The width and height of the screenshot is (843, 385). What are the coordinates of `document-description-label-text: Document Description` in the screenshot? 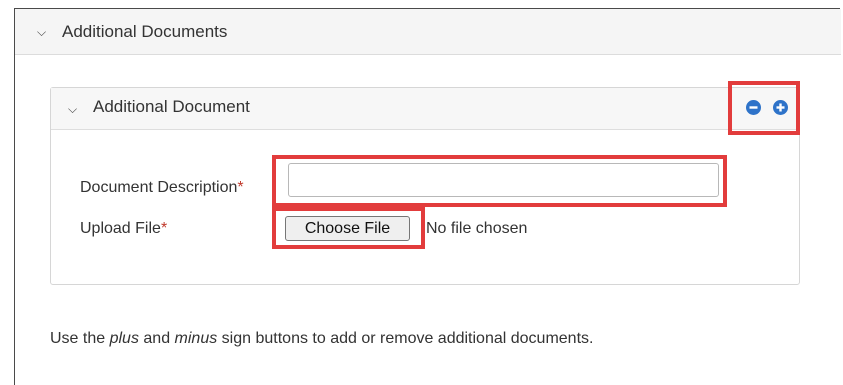 It's located at (159, 187).